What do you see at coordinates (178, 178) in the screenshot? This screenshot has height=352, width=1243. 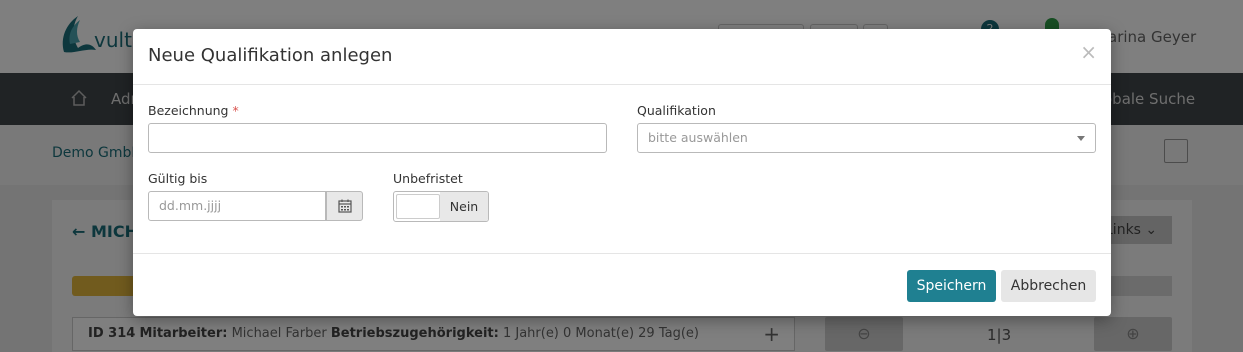 I see `gueltig-bis-label: Gültig bis` at bounding box center [178, 178].